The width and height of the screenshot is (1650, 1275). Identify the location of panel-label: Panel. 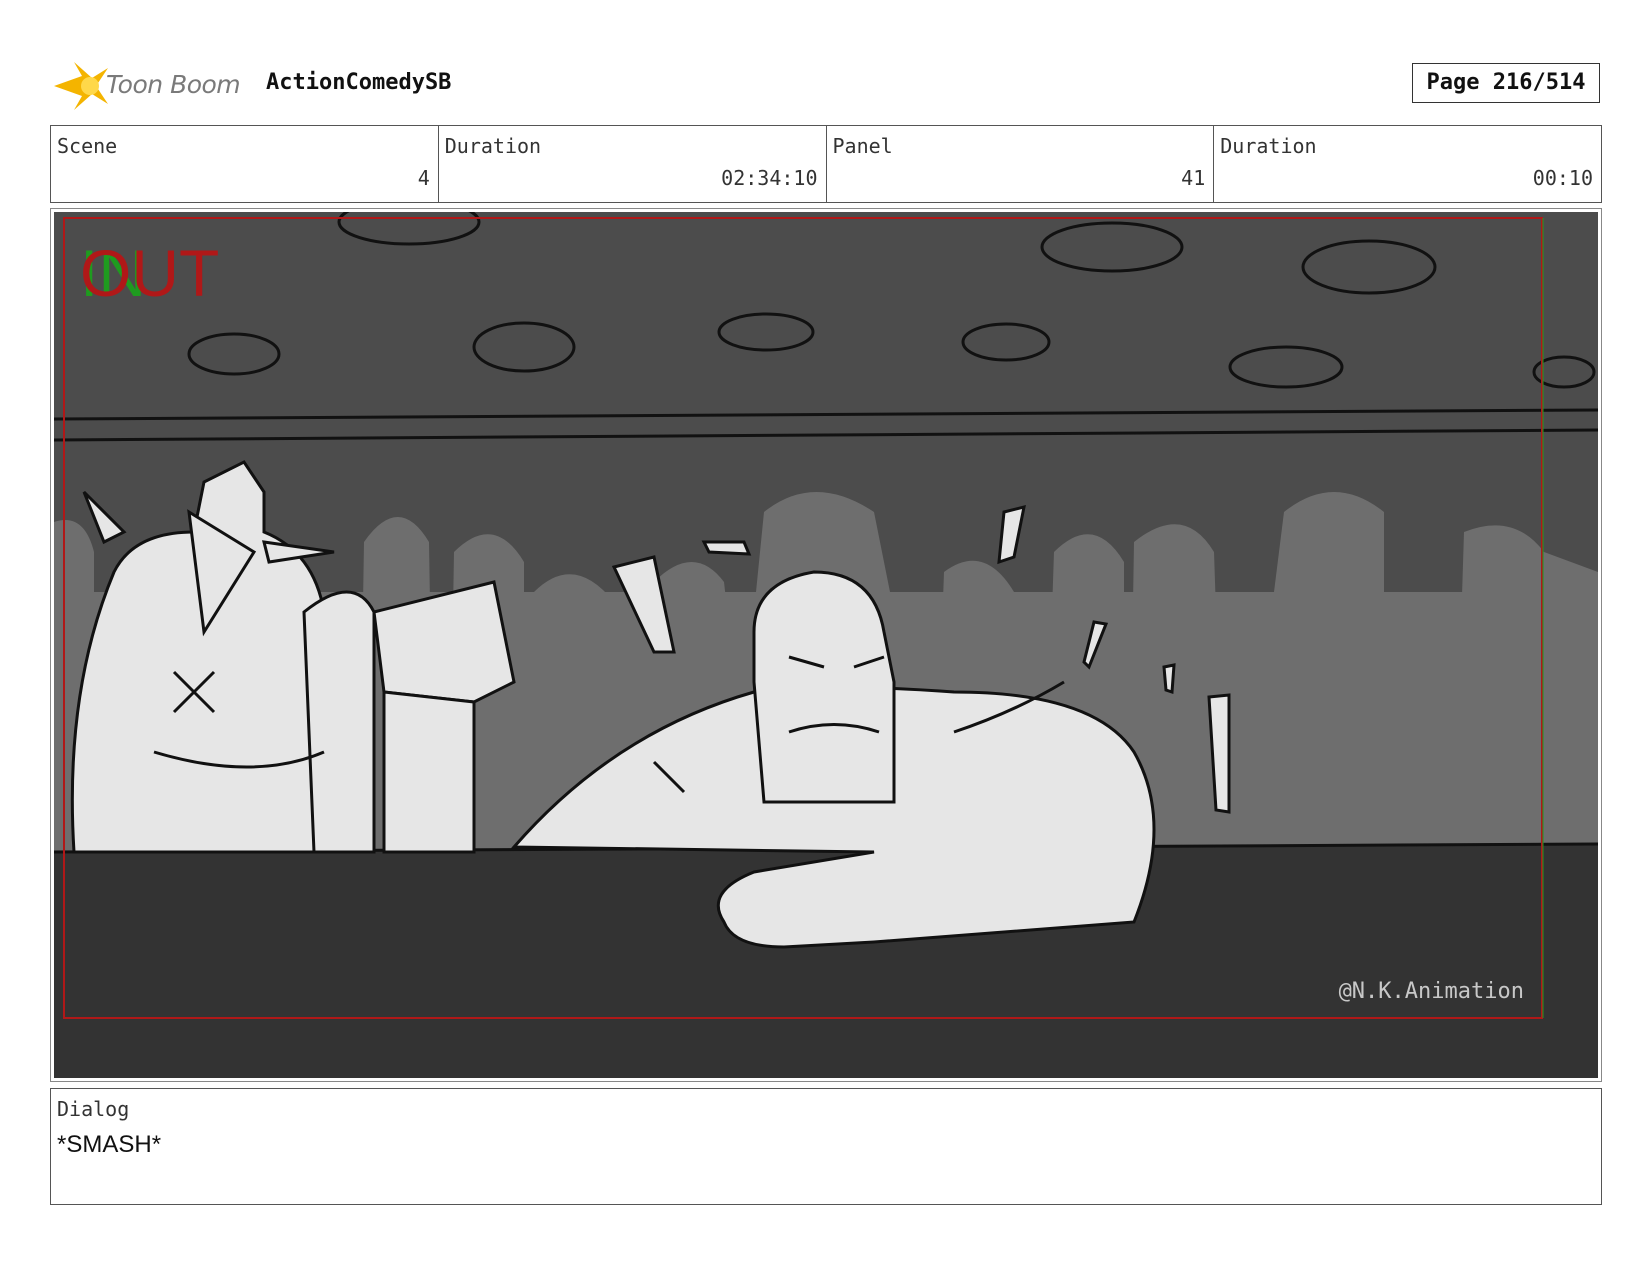
(862, 146).